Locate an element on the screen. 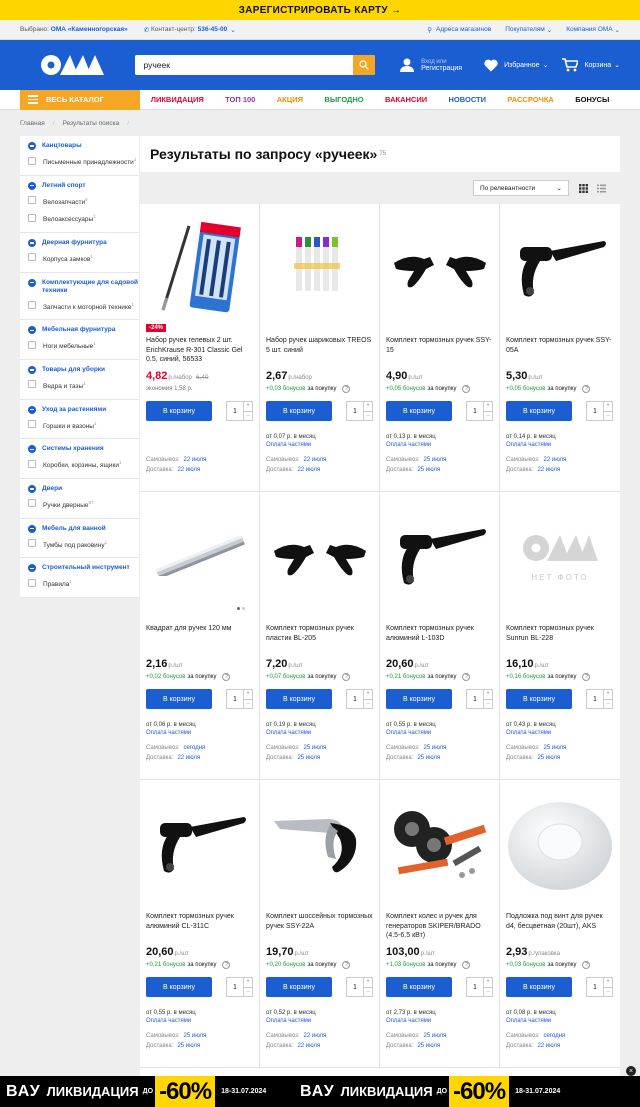 This screenshot has width=640, height=1107. filter-group-header: Системы хранения is located at coordinates (83, 449).